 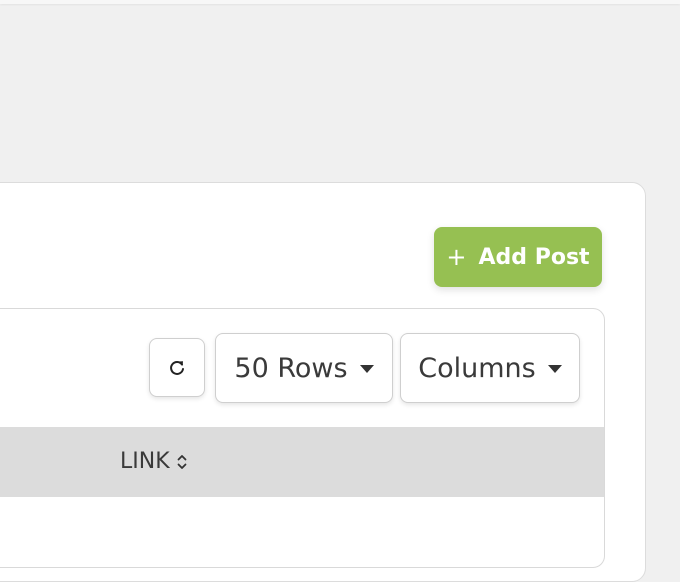 I want to click on columns-label: Columns, so click(x=477, y=368).